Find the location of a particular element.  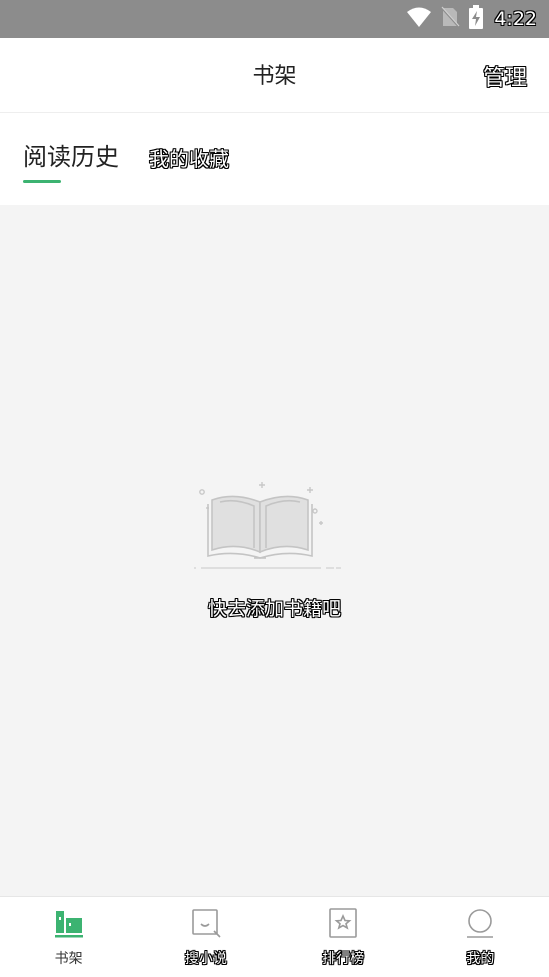

nav-label-bookshelf: 书架 is located at coordinates (68, 959).